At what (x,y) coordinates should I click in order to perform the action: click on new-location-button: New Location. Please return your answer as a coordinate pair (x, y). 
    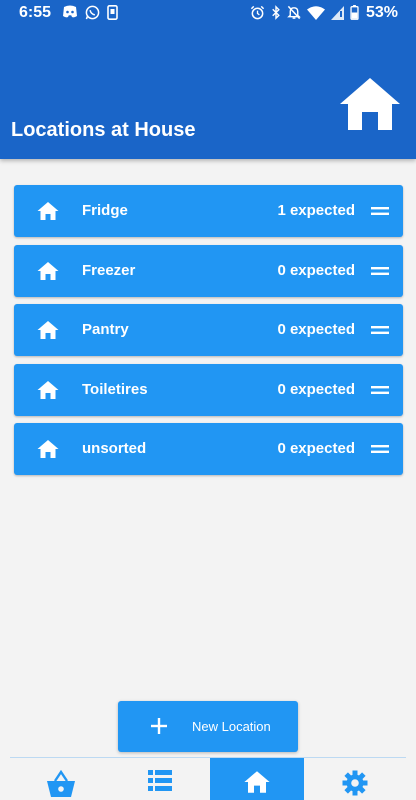
    Looking at the image, I should click on (208, 726).